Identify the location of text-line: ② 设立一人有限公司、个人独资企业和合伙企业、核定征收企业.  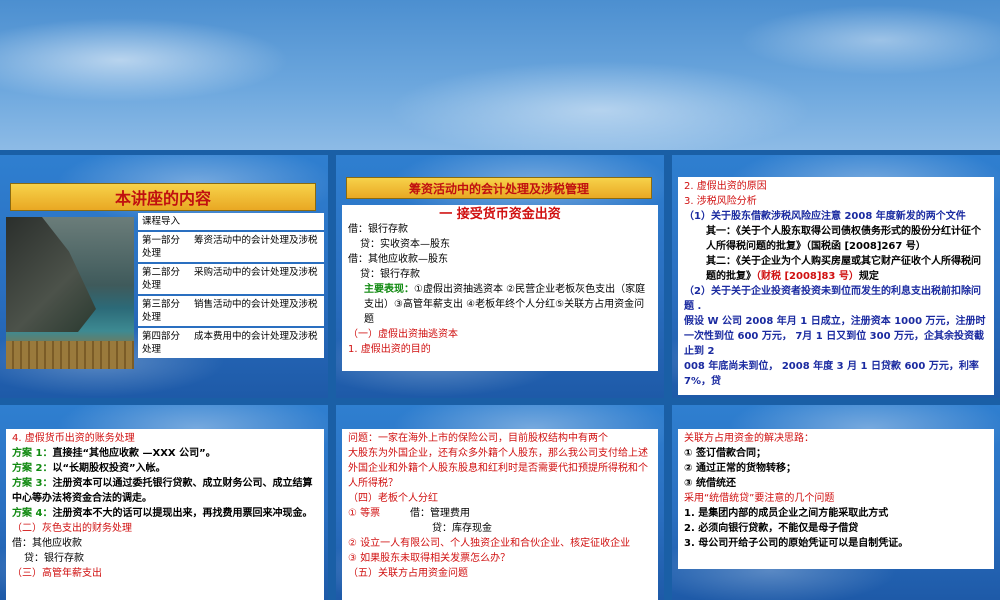
(489, 543).